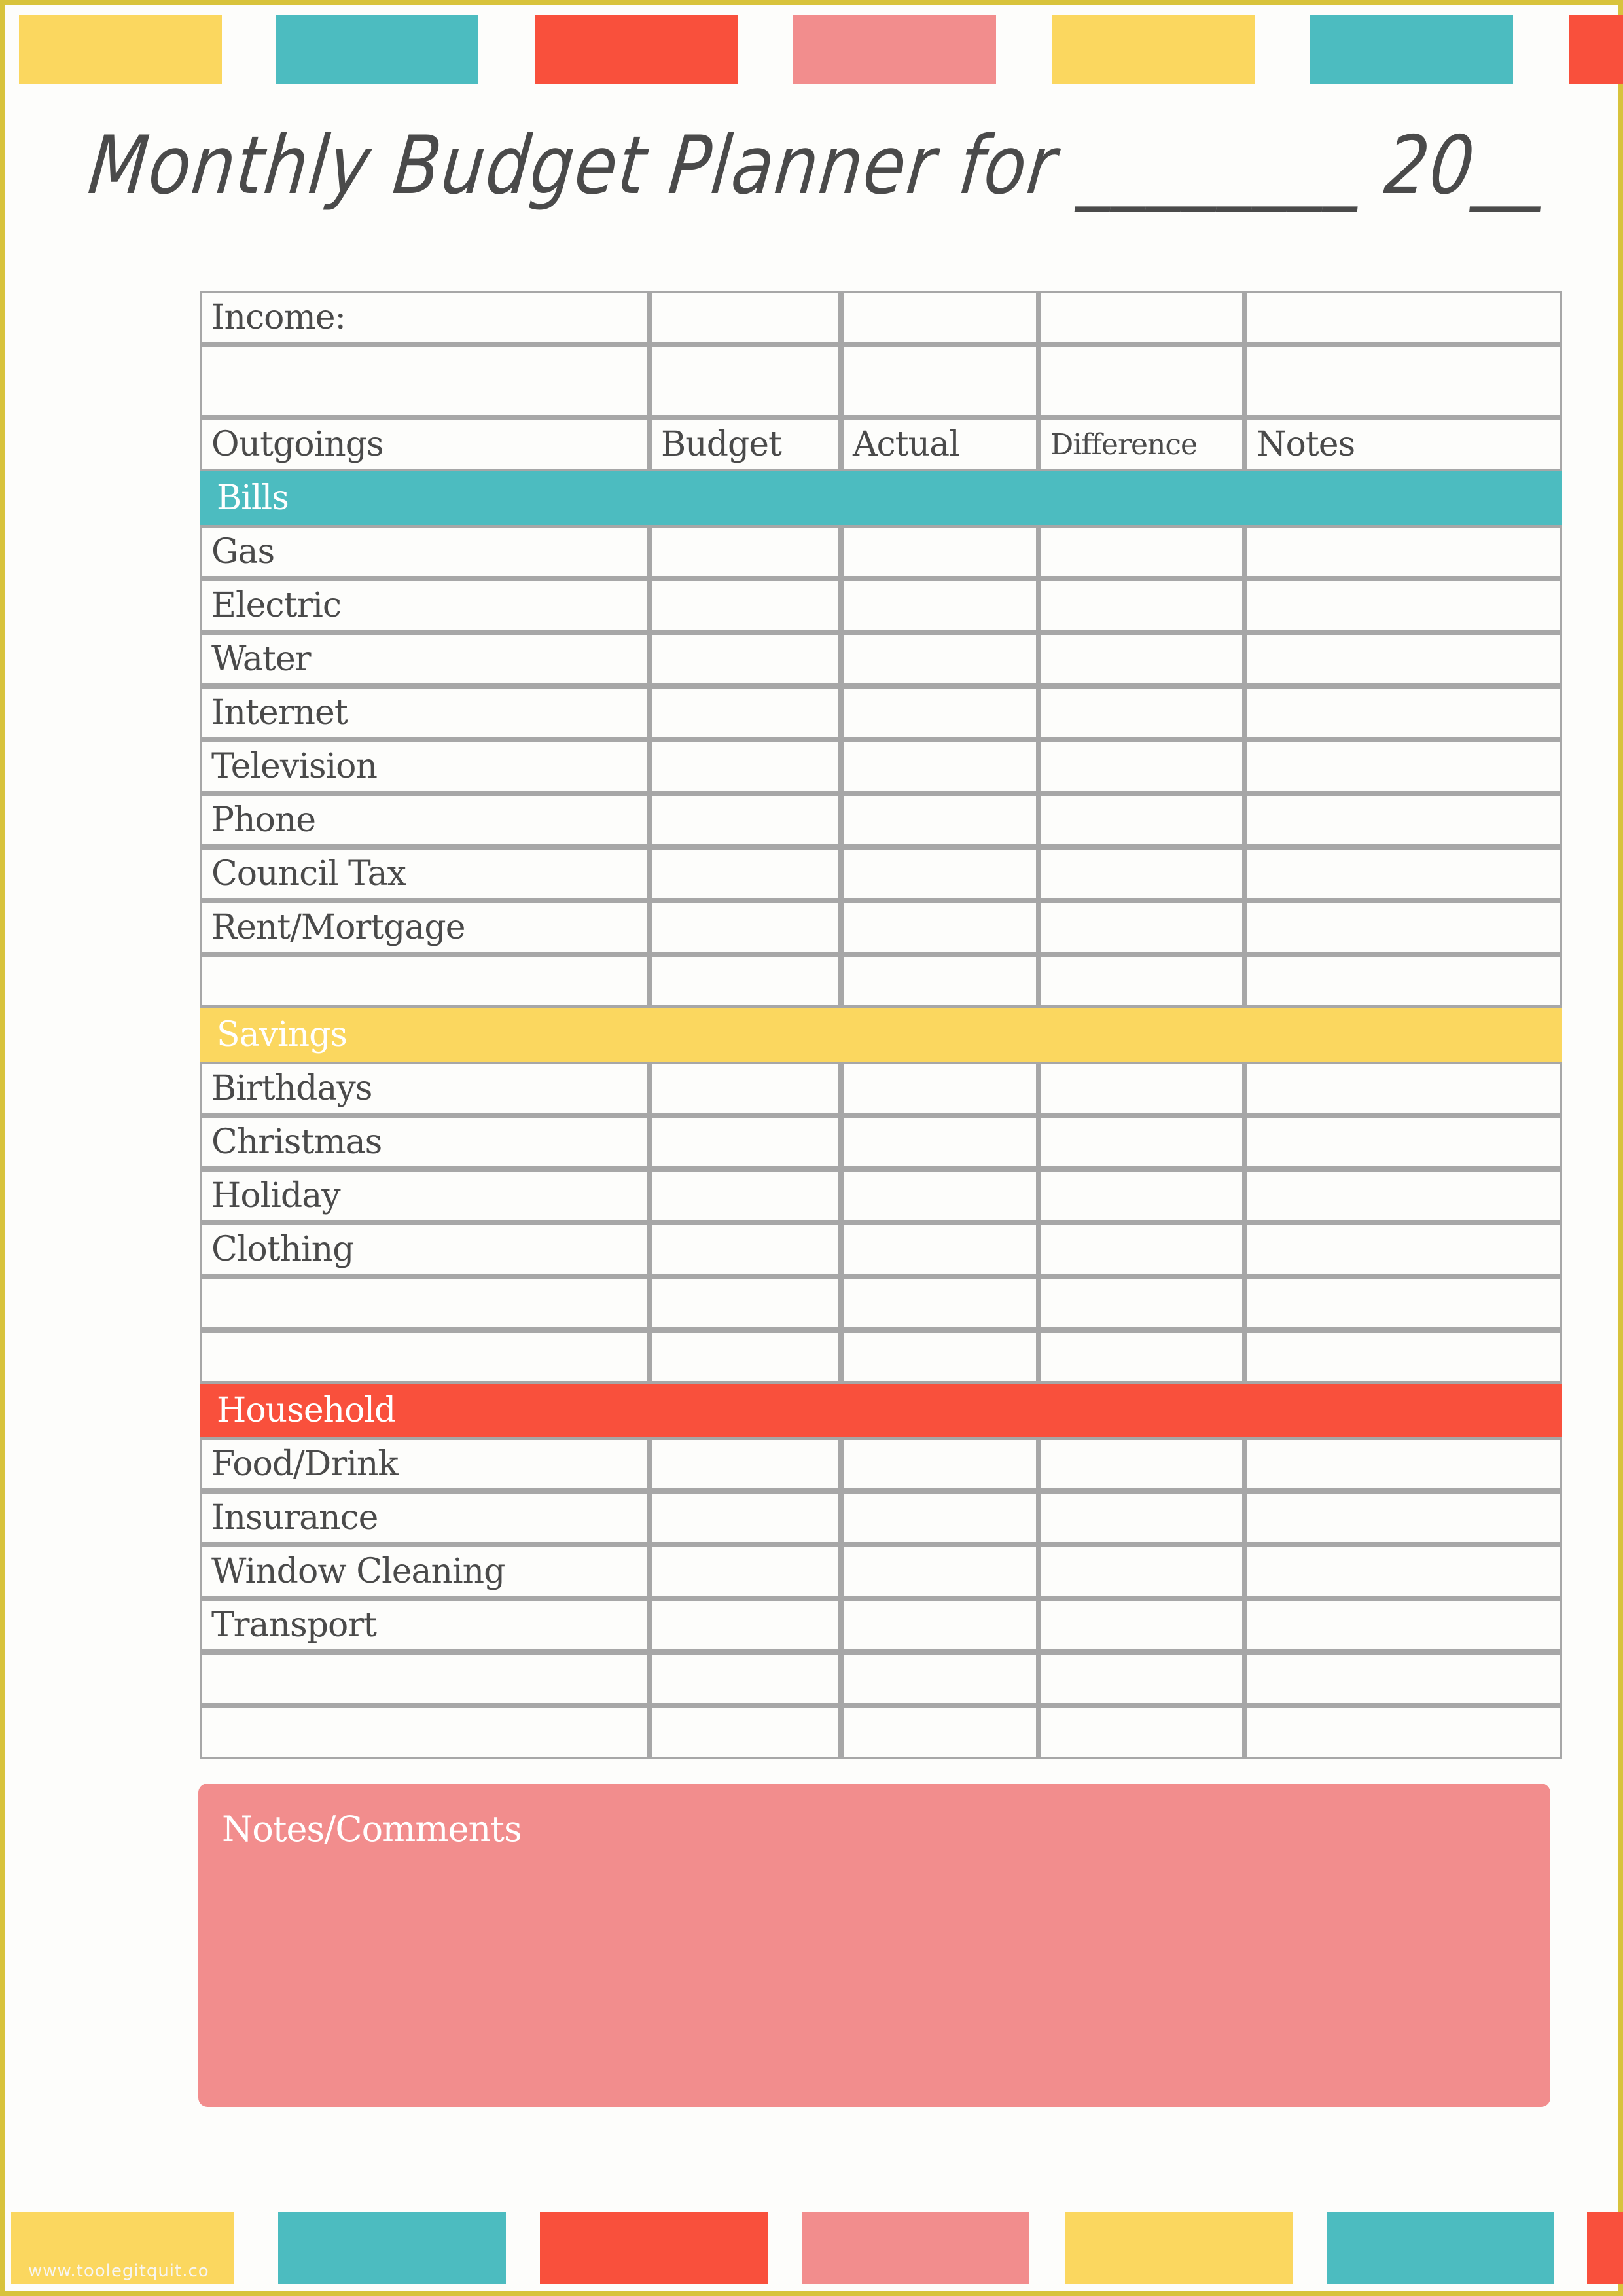  I want to click on color-bar, so click(894, 49).